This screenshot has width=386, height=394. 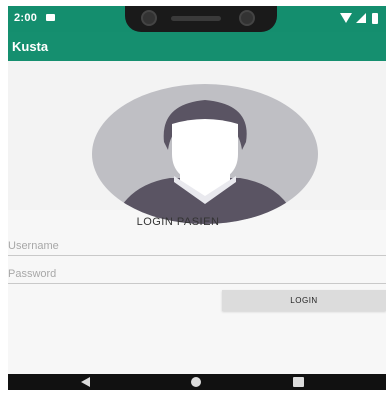 I want to click on back-icon, so click(x=85, y=382).